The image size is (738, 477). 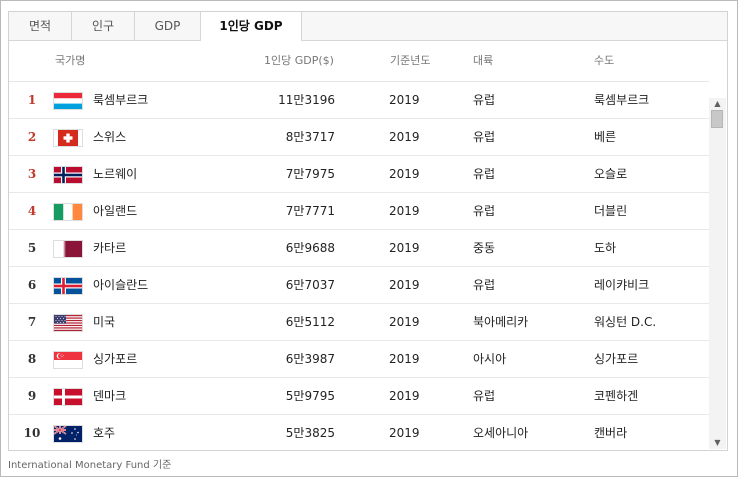 What do you see at coordinates (68, 360) in the screenshot?
I see `singapore-flag-icon` at bounding box center [68, 360].